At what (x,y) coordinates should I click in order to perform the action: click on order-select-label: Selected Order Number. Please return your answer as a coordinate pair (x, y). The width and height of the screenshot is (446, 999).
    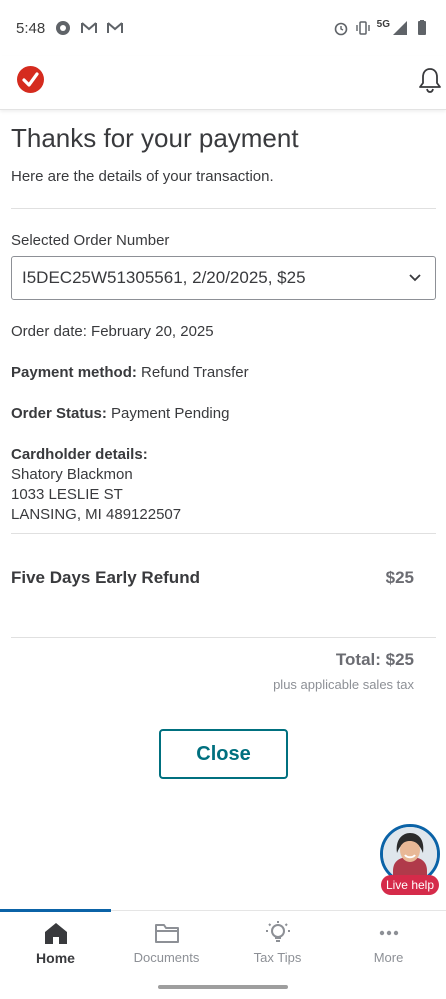
    Looking at the image, I should click on (90, 240).